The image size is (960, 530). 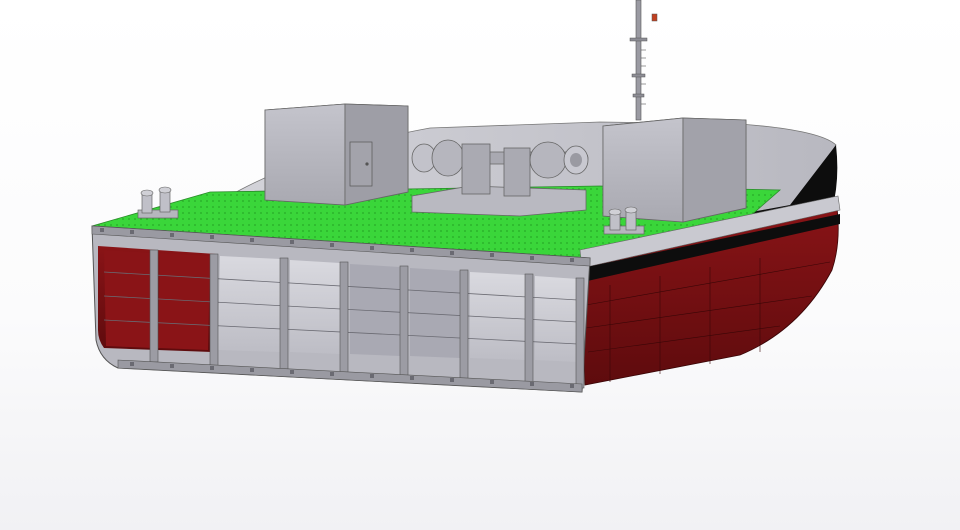 I want to click on deckhouse-door-icon, so click(x=361, y=164).